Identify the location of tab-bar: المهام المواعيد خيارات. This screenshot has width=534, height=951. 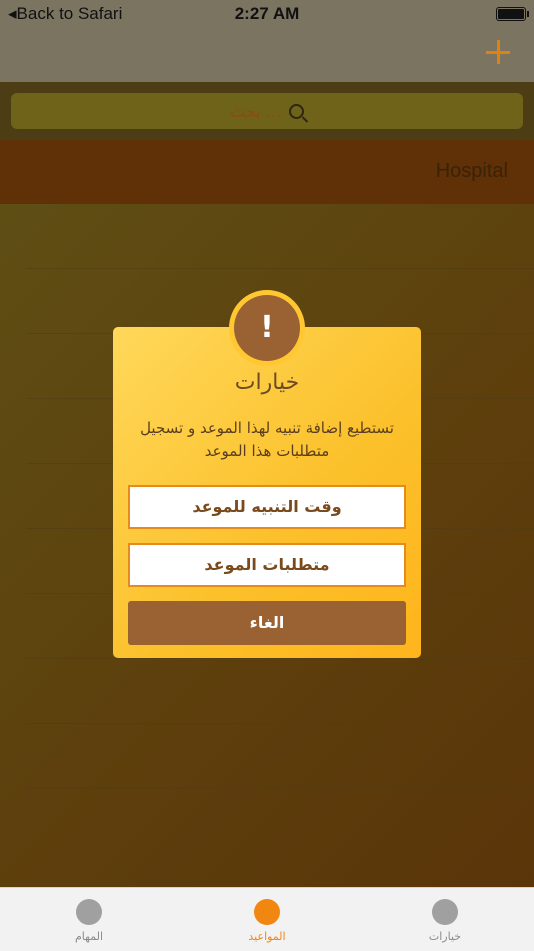
(267, 919).